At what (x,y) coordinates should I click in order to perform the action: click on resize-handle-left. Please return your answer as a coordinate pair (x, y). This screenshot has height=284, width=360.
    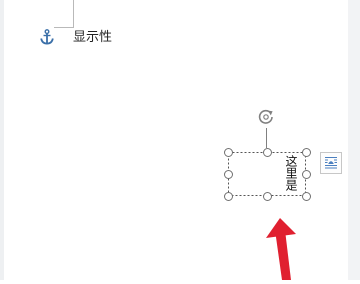
    Looking at the image, I should click on (228, 174).